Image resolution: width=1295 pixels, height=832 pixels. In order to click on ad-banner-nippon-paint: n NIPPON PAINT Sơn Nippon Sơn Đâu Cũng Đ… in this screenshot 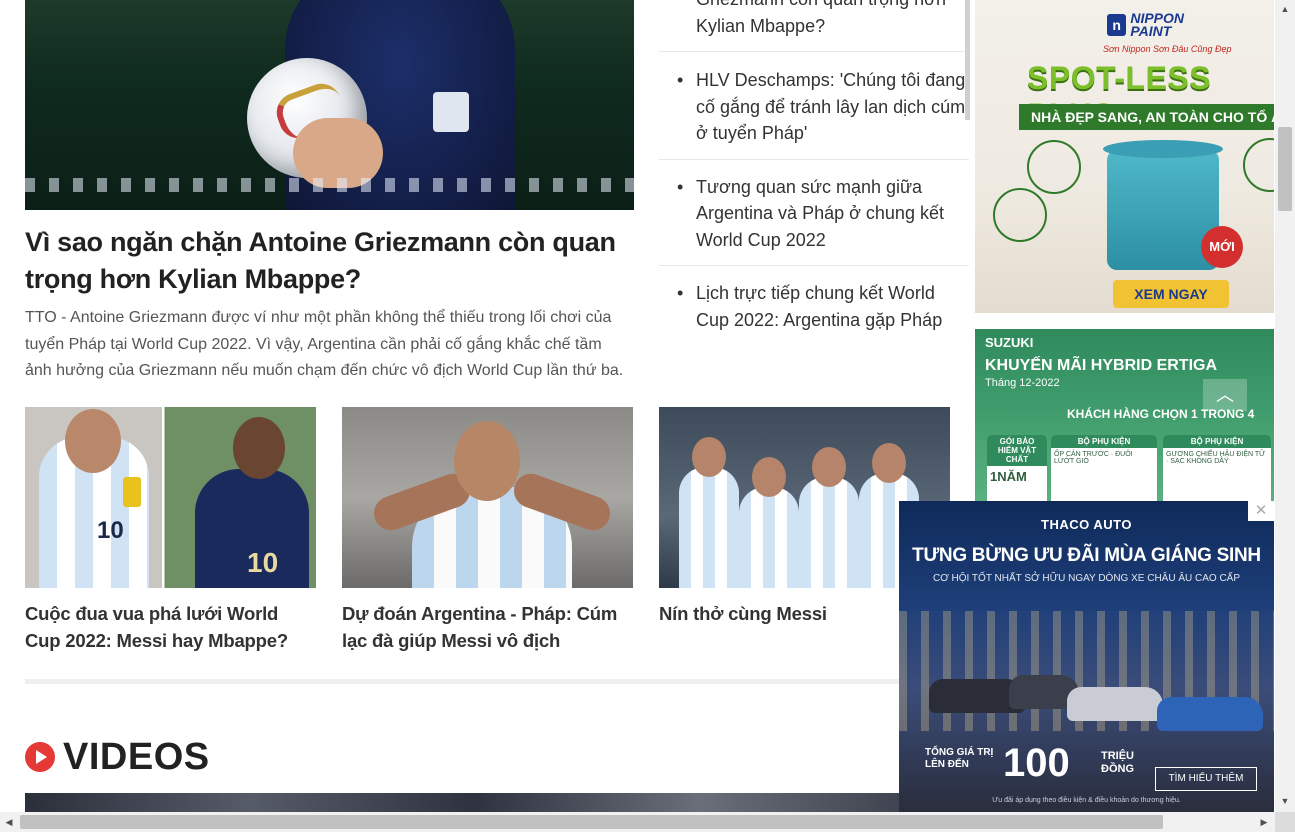, I will do `click(1124, 156)`.